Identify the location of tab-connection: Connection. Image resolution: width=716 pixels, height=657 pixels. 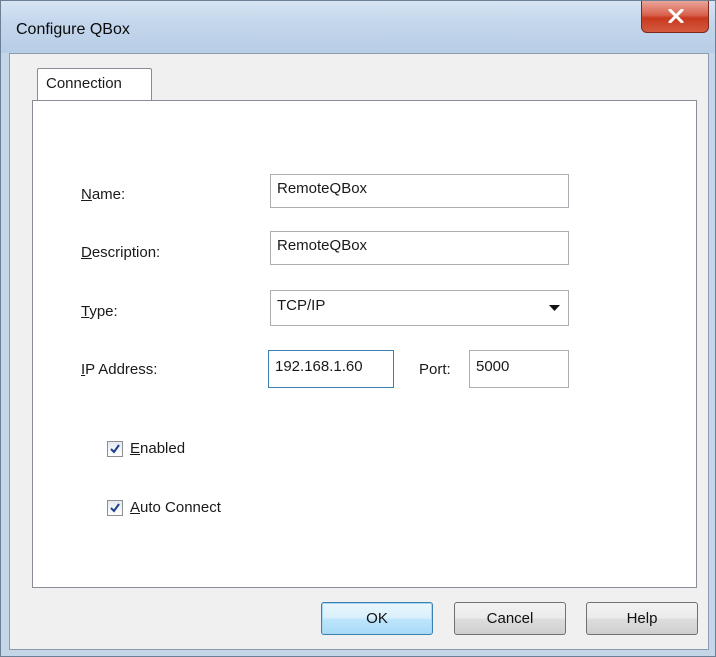
(94, 84).